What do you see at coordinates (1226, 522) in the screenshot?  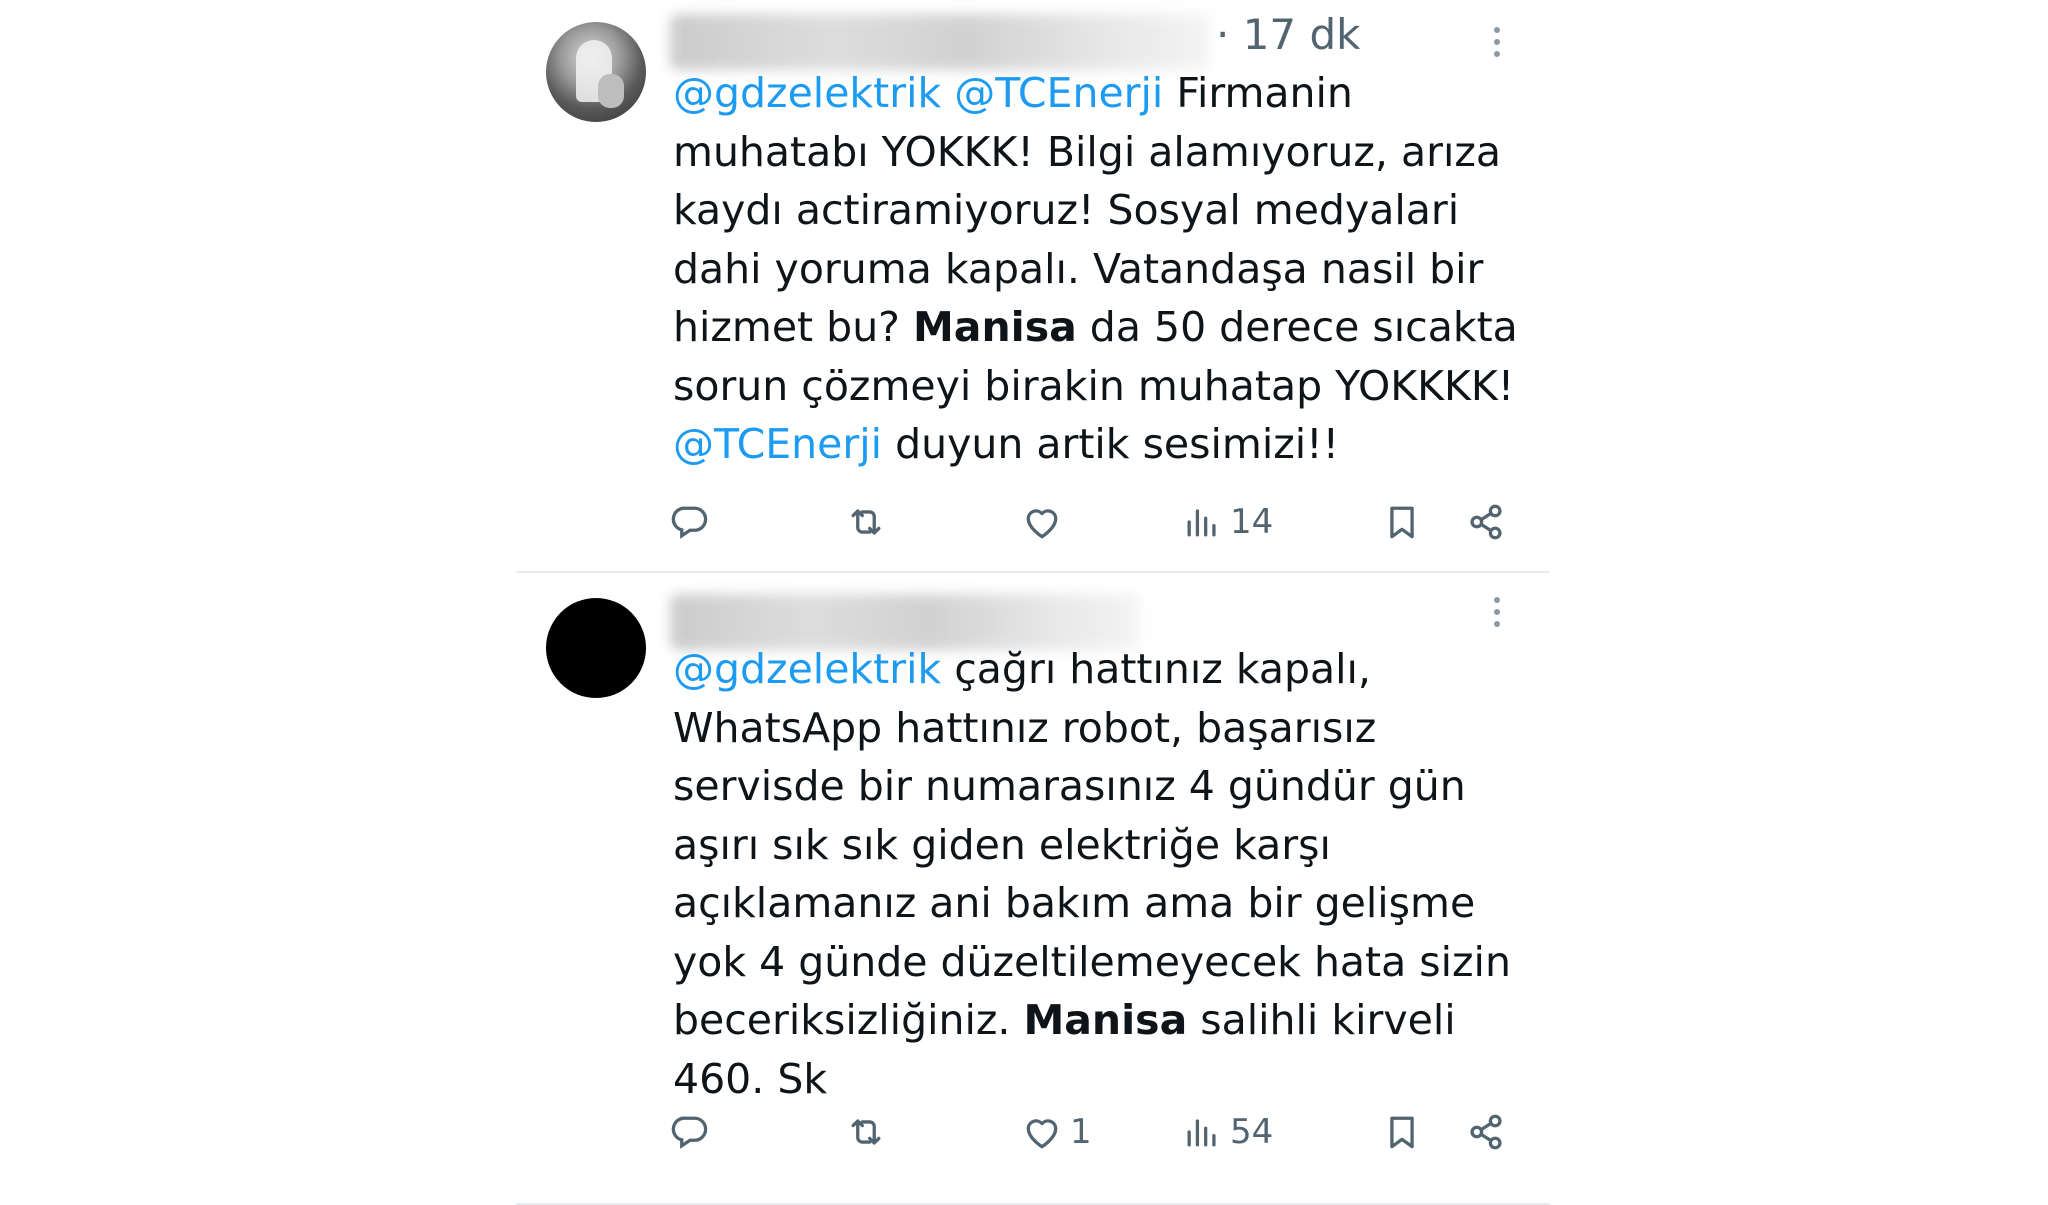 I see `views-button: 14` at bounding box center [1226, 522].